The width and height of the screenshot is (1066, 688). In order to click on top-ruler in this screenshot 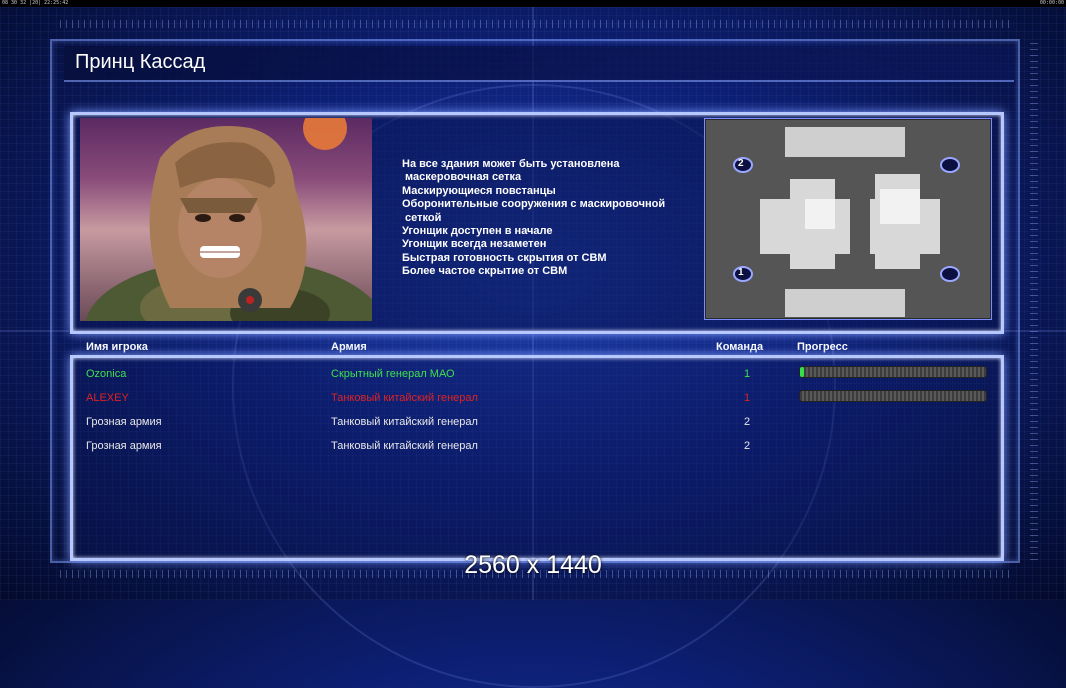, I will do `click(535, 24)`.